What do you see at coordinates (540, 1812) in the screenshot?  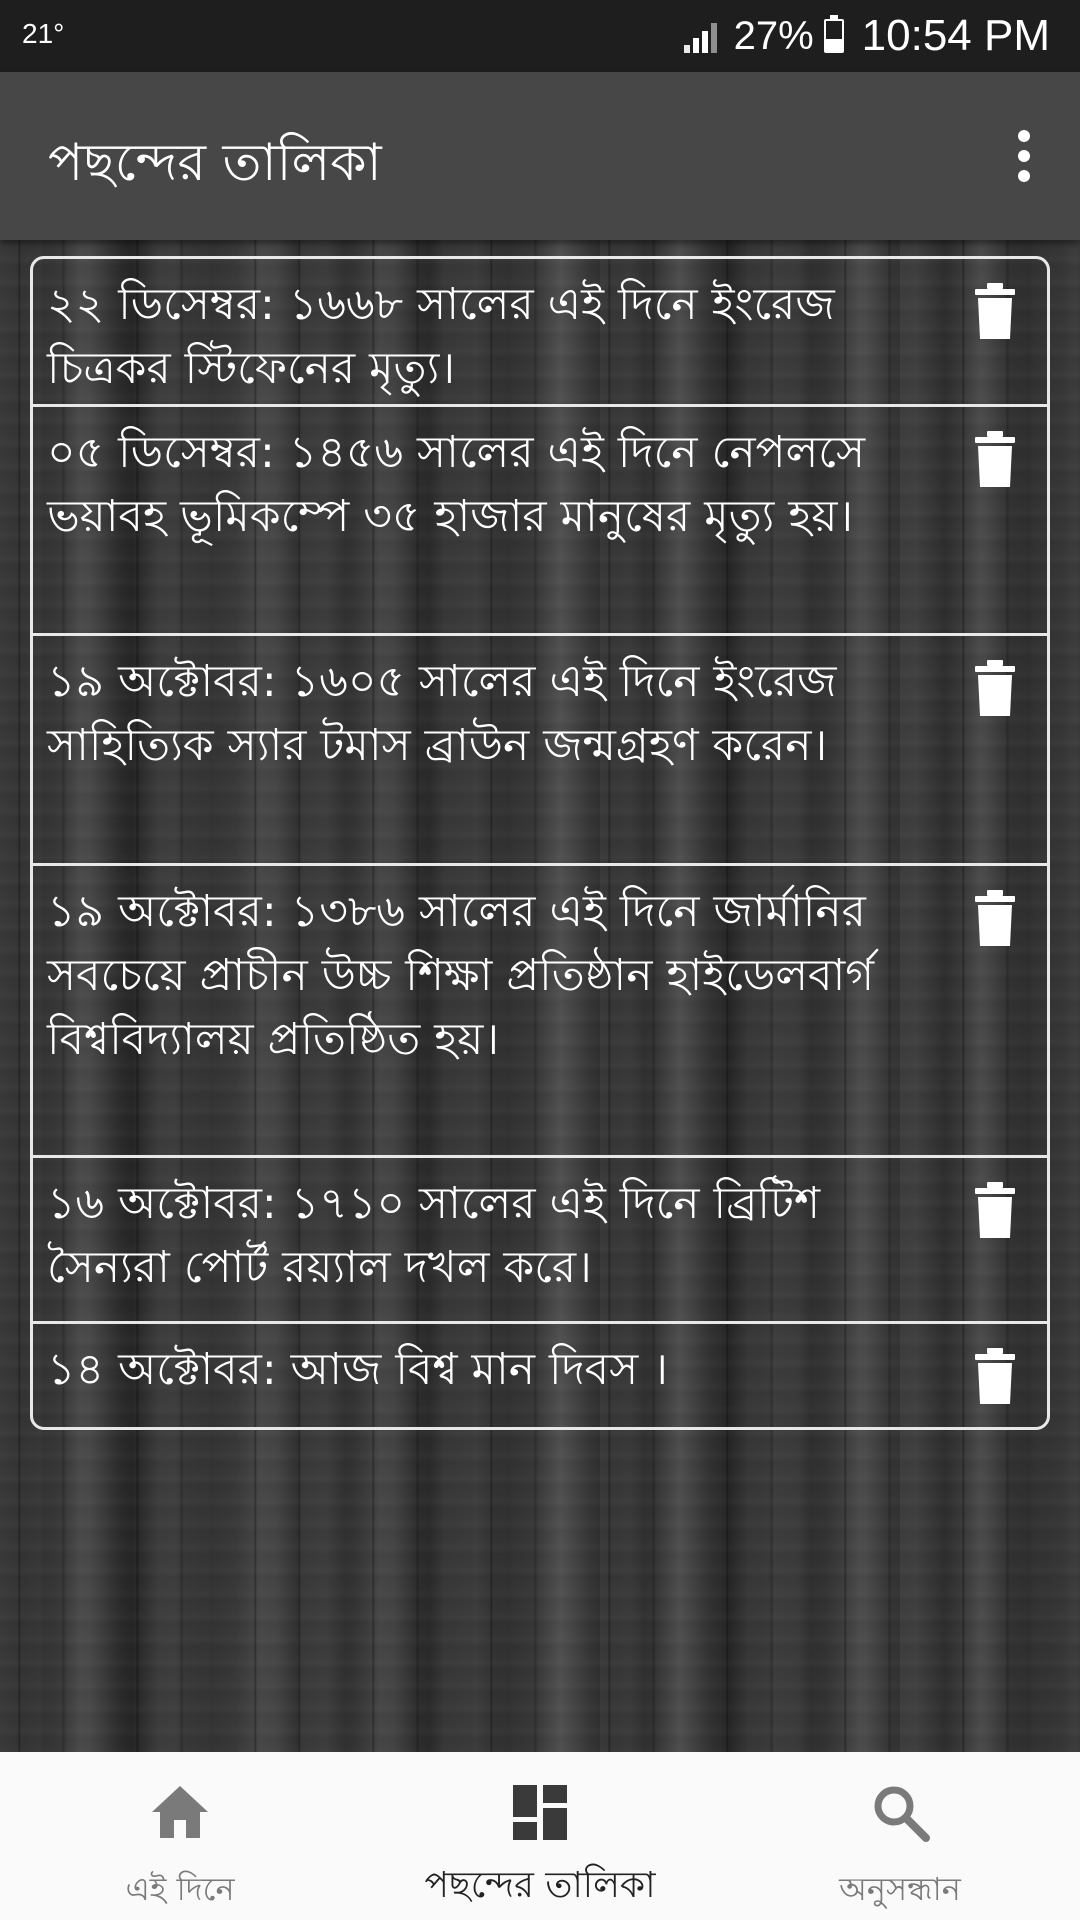 I see `dashboard-icon` at bounding box center [540, 1812].